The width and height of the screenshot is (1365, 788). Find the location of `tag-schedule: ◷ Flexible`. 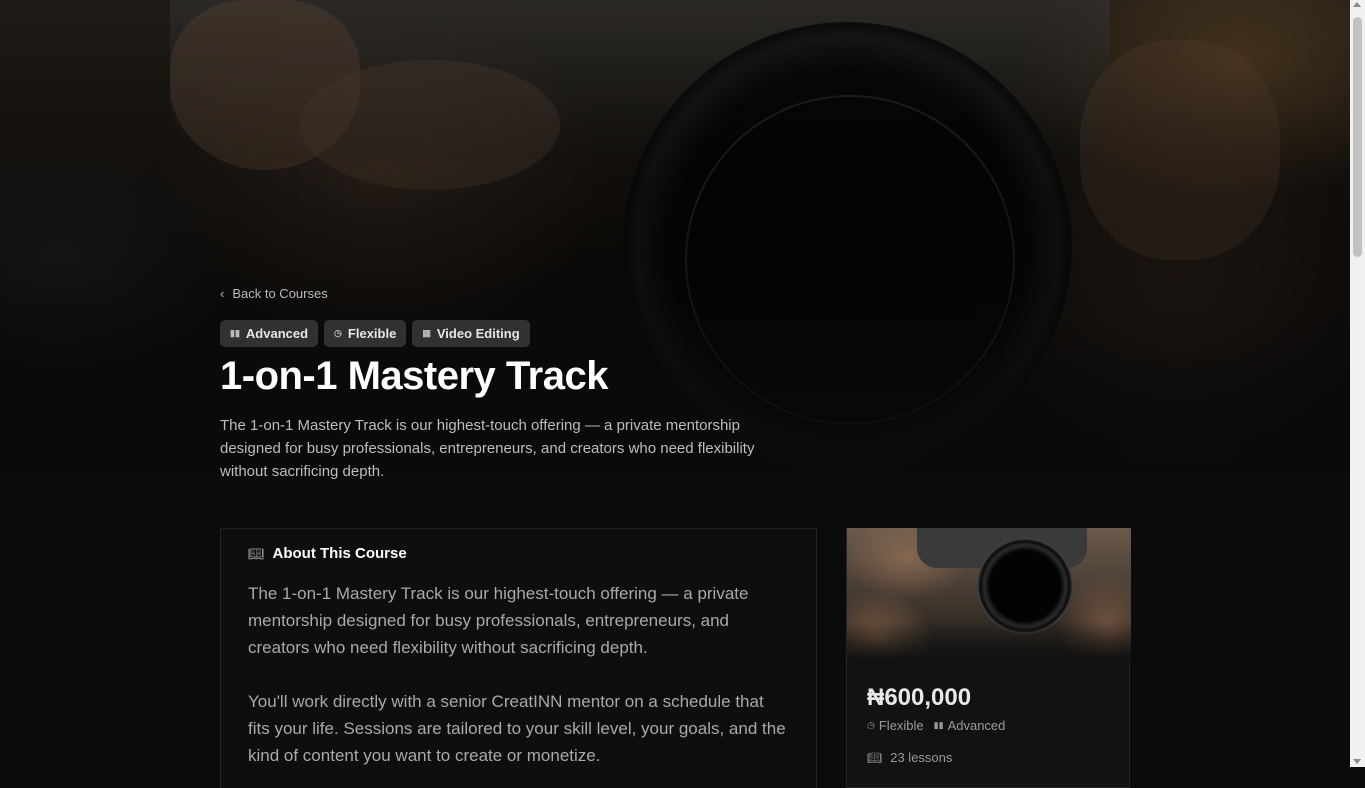

tag-schedule: ◷ Flexible is located at coordinates (365, 333).